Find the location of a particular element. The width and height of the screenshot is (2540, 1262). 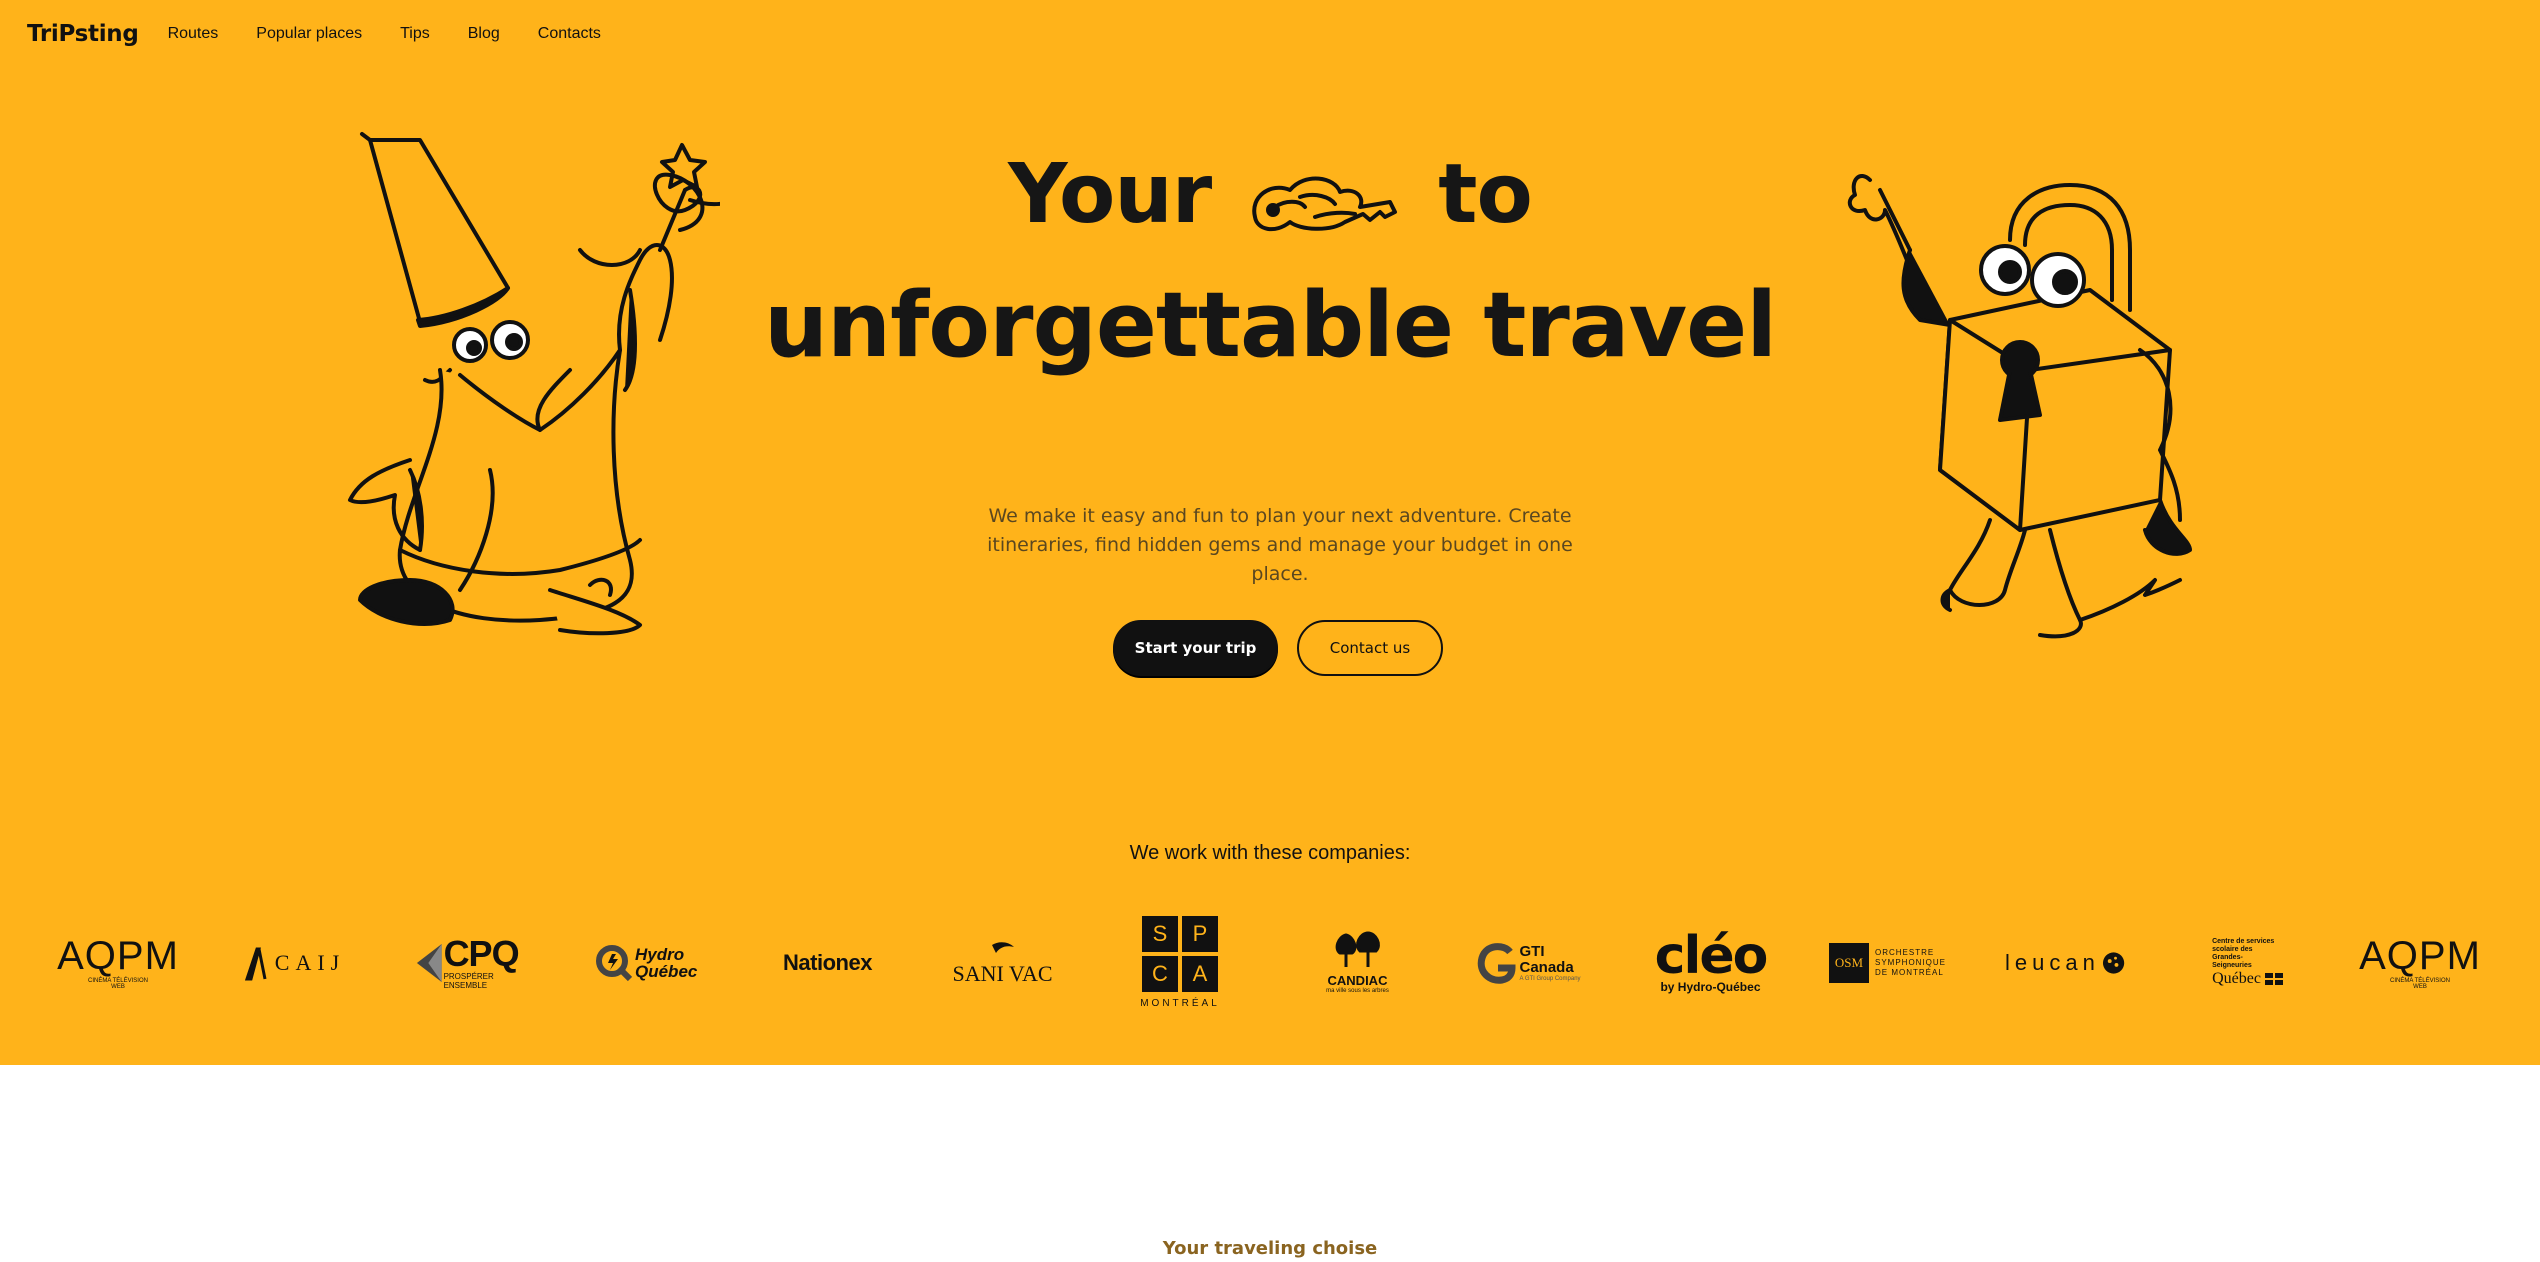

logo-candiac: CANDIAC ma ville sous les arbres is located at coordinates (1357, 962).